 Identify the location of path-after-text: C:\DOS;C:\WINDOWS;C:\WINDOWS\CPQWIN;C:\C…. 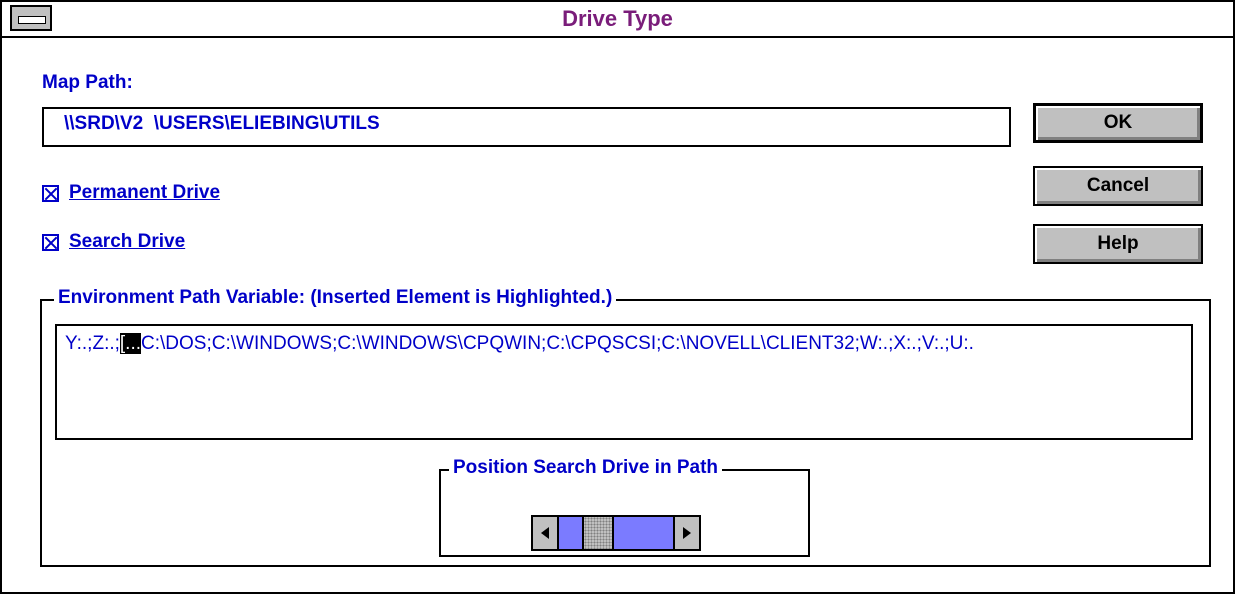
(557, 343).